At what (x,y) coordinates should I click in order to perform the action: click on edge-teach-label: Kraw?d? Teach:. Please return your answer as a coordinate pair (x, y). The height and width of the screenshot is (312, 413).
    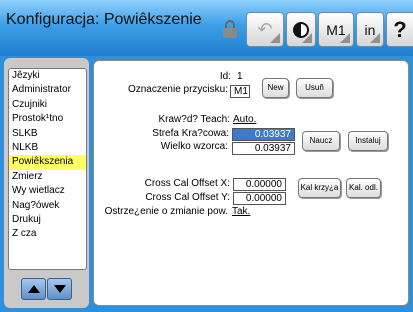
    Looking at the image, I should click on (194, 119).